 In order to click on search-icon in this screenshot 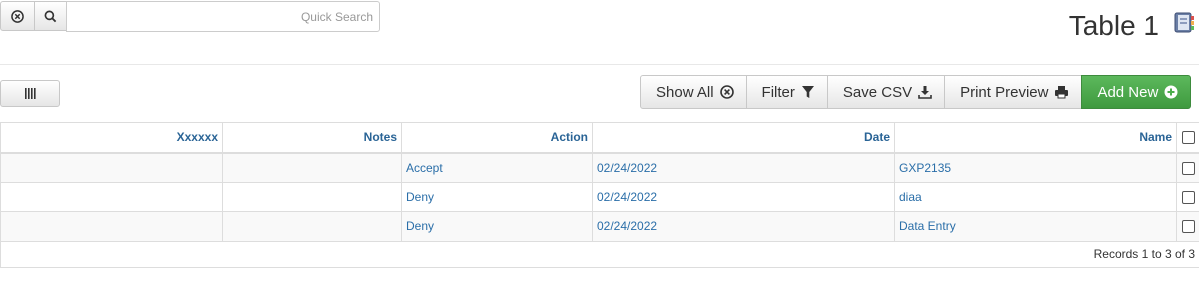, I will do `click(50, 16)`.